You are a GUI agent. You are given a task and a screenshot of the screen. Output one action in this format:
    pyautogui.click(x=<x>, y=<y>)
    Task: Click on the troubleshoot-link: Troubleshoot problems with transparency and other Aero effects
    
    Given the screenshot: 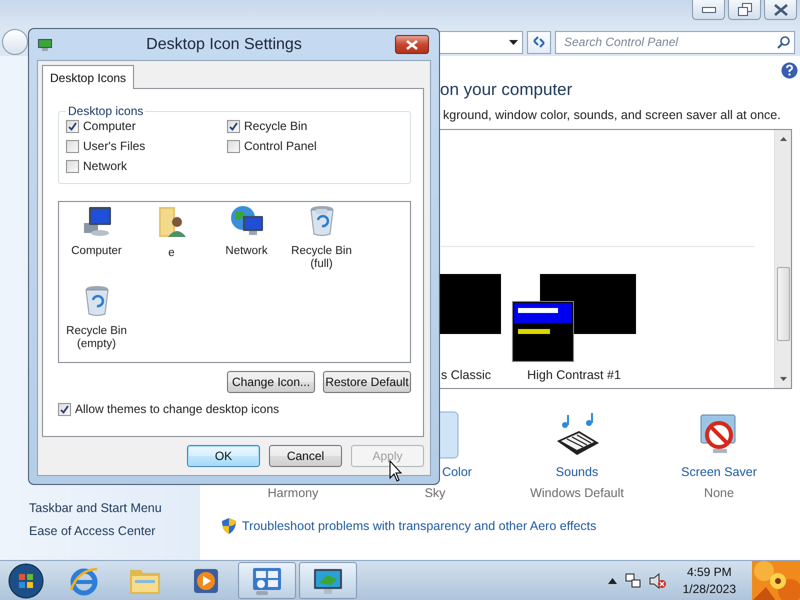 What is the action you would take?
    pyautogui.click(x=419, y=526)
    